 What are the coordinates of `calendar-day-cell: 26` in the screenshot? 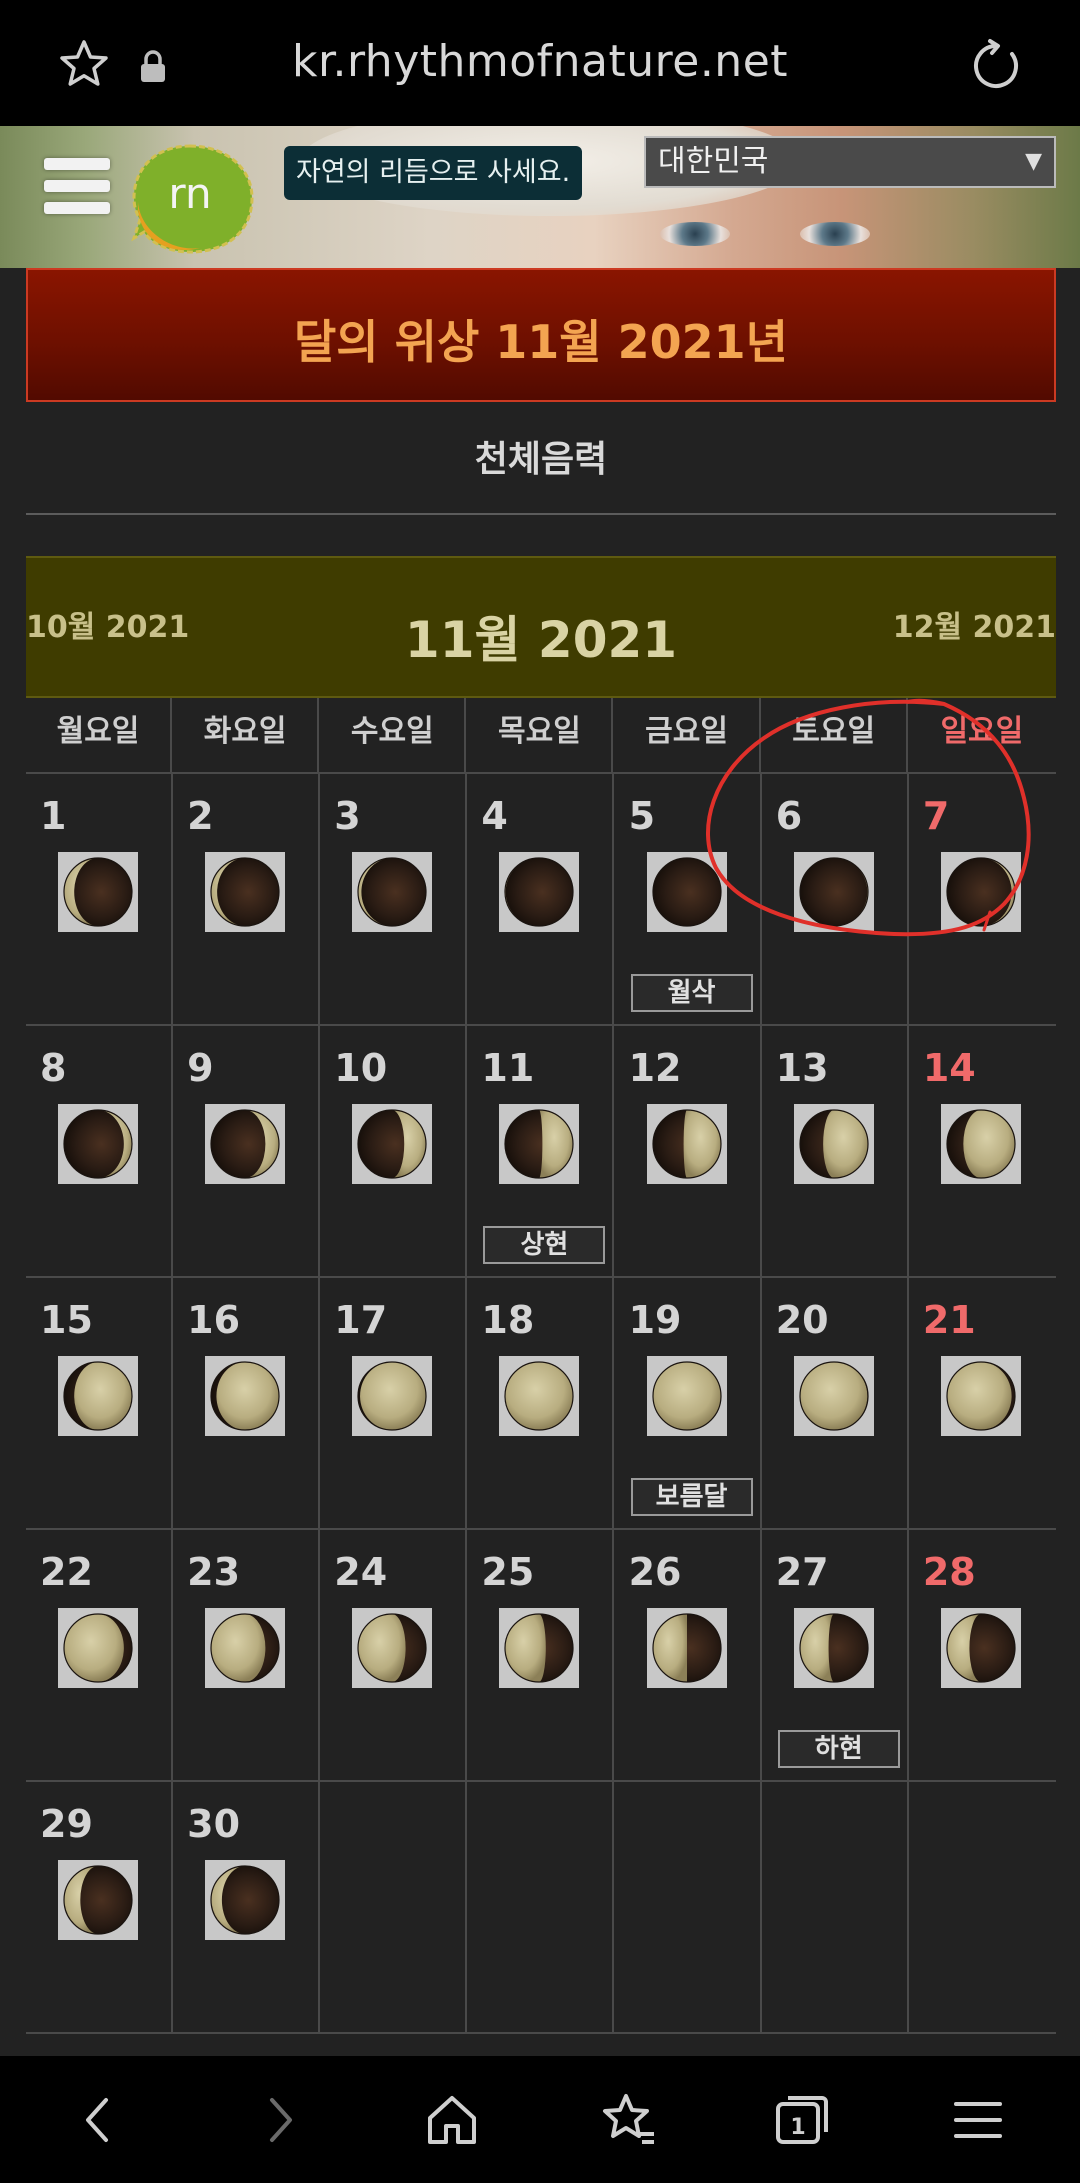 It's located at (688, 1656).